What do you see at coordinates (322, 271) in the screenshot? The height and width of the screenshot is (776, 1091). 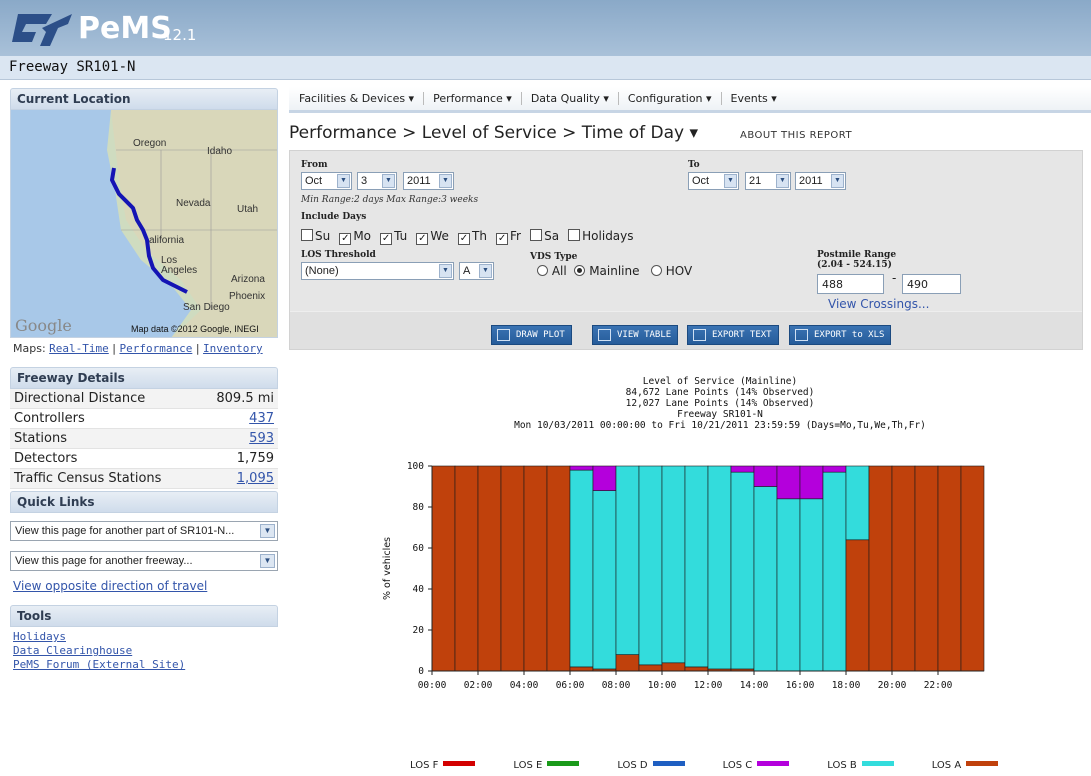 I see `los-threshold-value: (None)` at bounding box center [322, 271].